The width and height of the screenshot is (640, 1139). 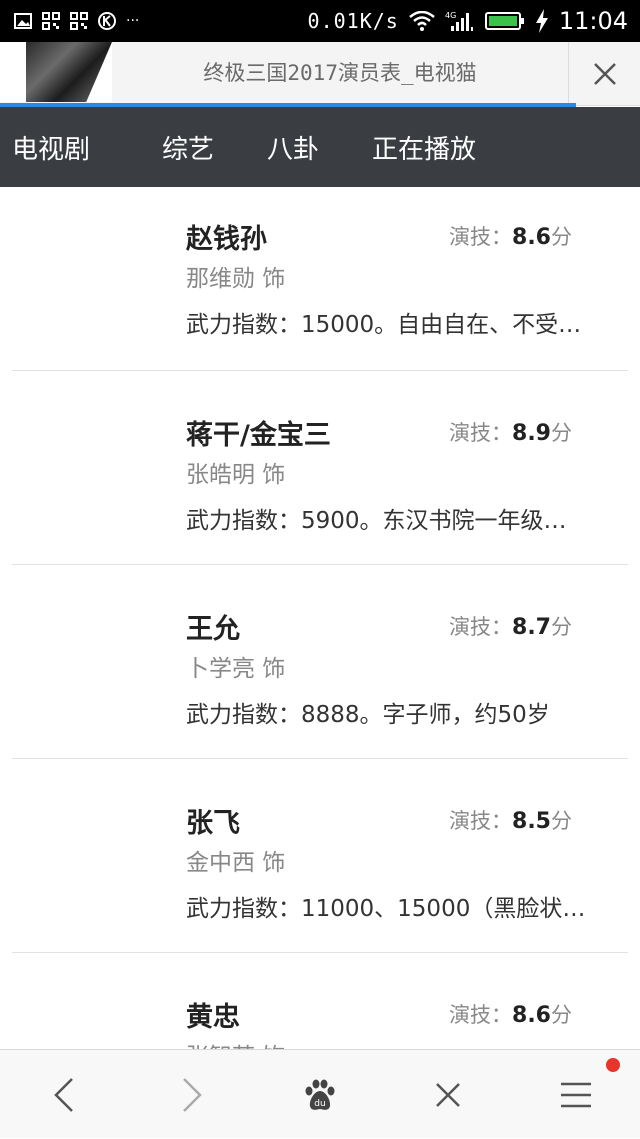 I want to click on character-name: 赵钱孙, so click(x=226, y=239).